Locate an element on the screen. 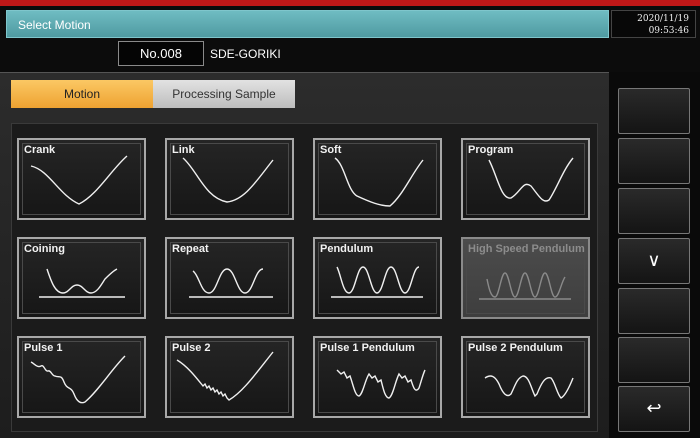 This screenshot has width=700, height=438. page-title: Select Motion is located at coordinates (54, 25).